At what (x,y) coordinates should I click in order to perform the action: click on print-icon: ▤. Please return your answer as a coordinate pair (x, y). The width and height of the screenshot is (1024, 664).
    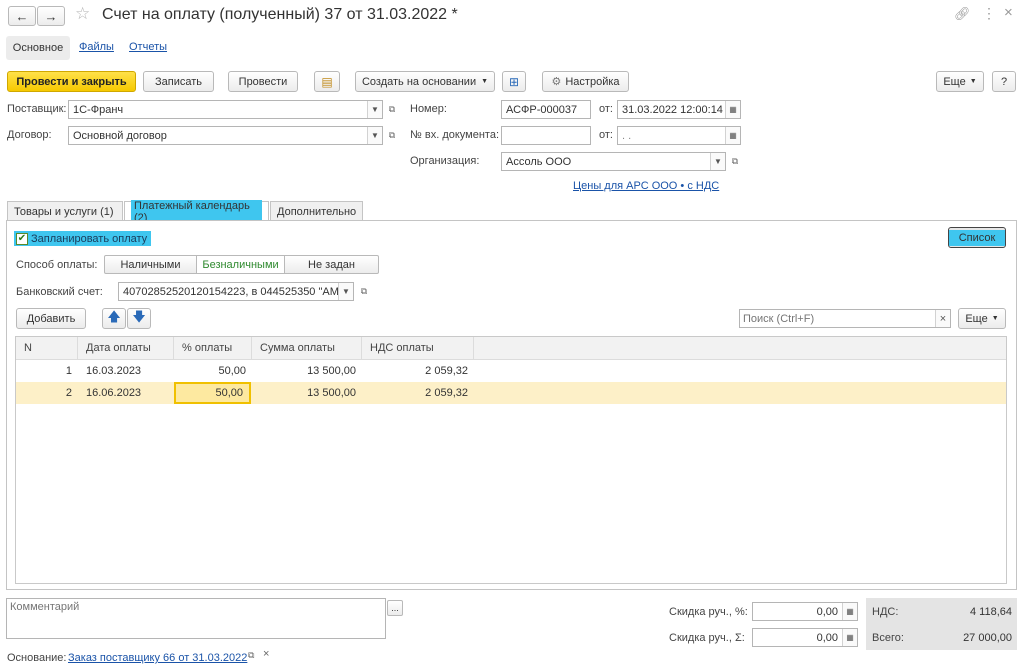
    Looking at the image, I should click on (327, 81).